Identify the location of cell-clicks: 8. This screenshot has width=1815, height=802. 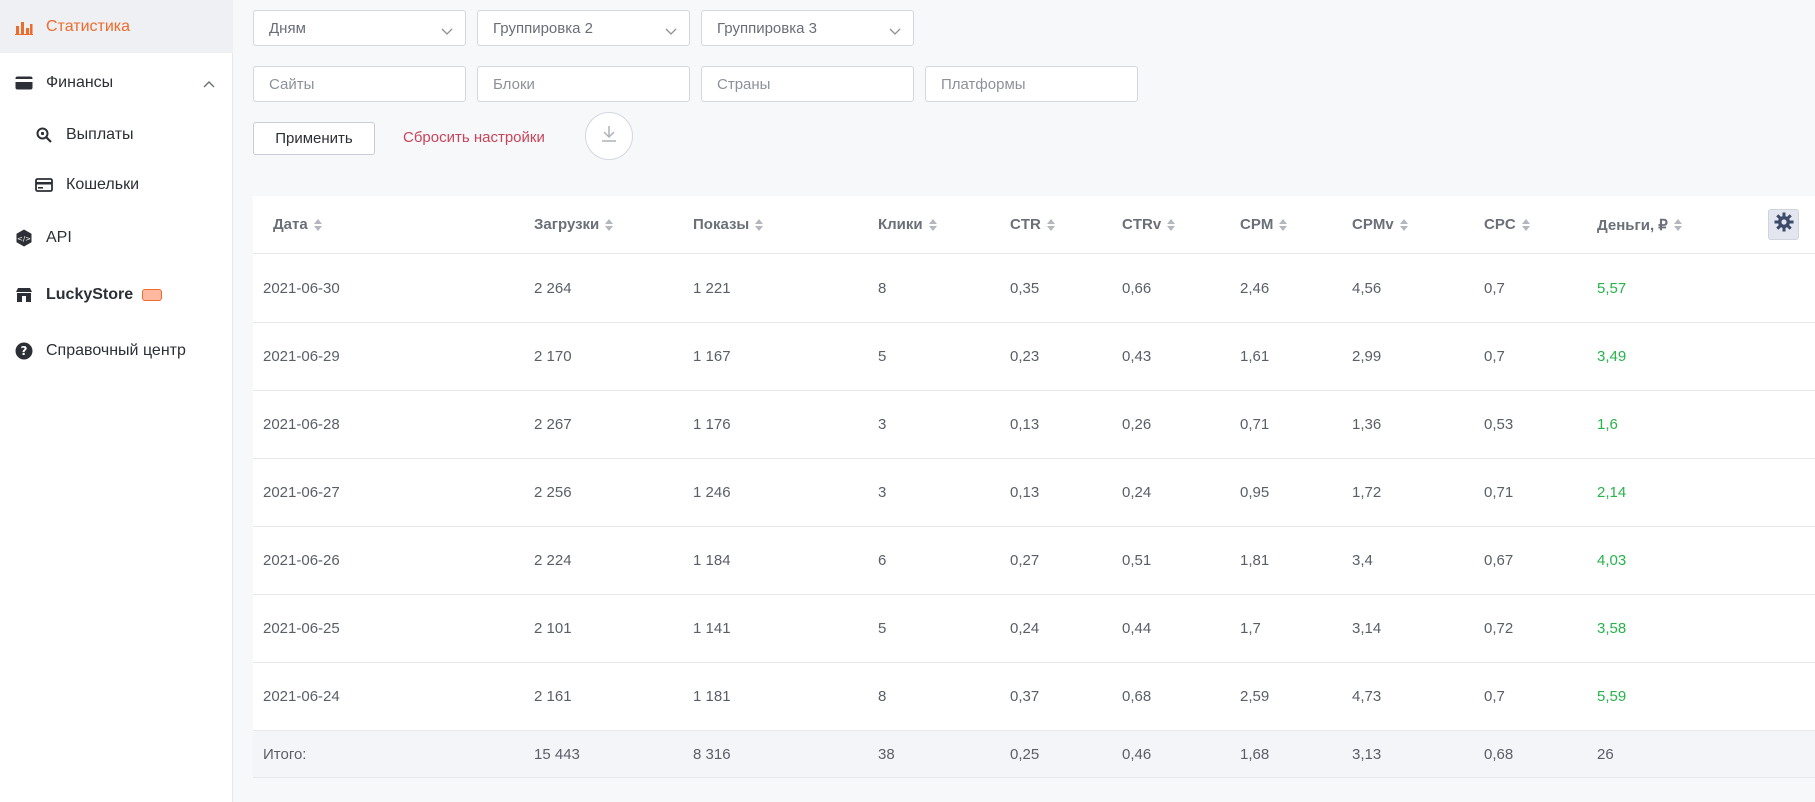
(882, 696).